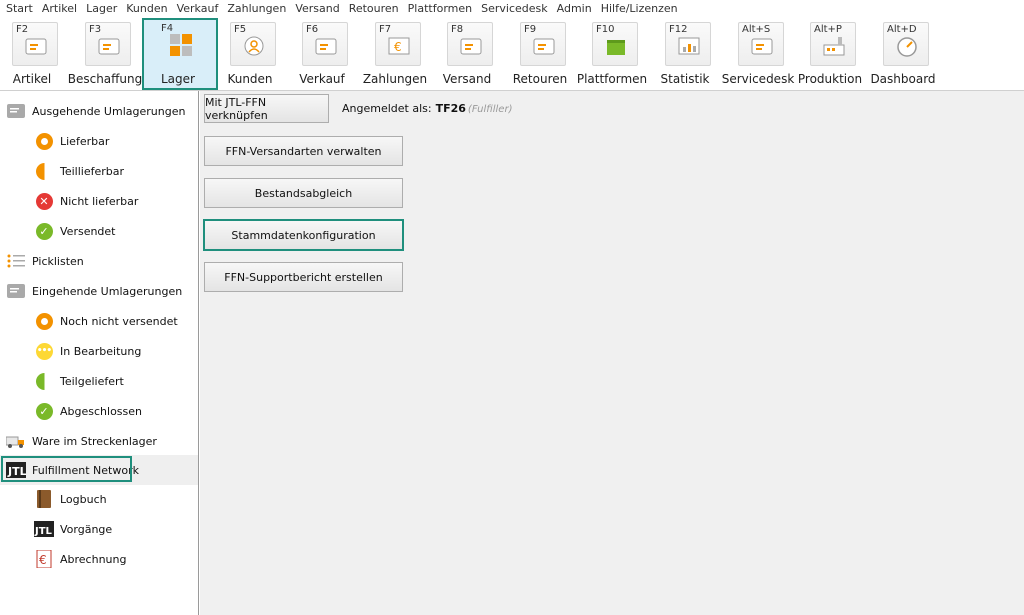  I want to click on menu-retouren: Retouren, so click(374, 8).